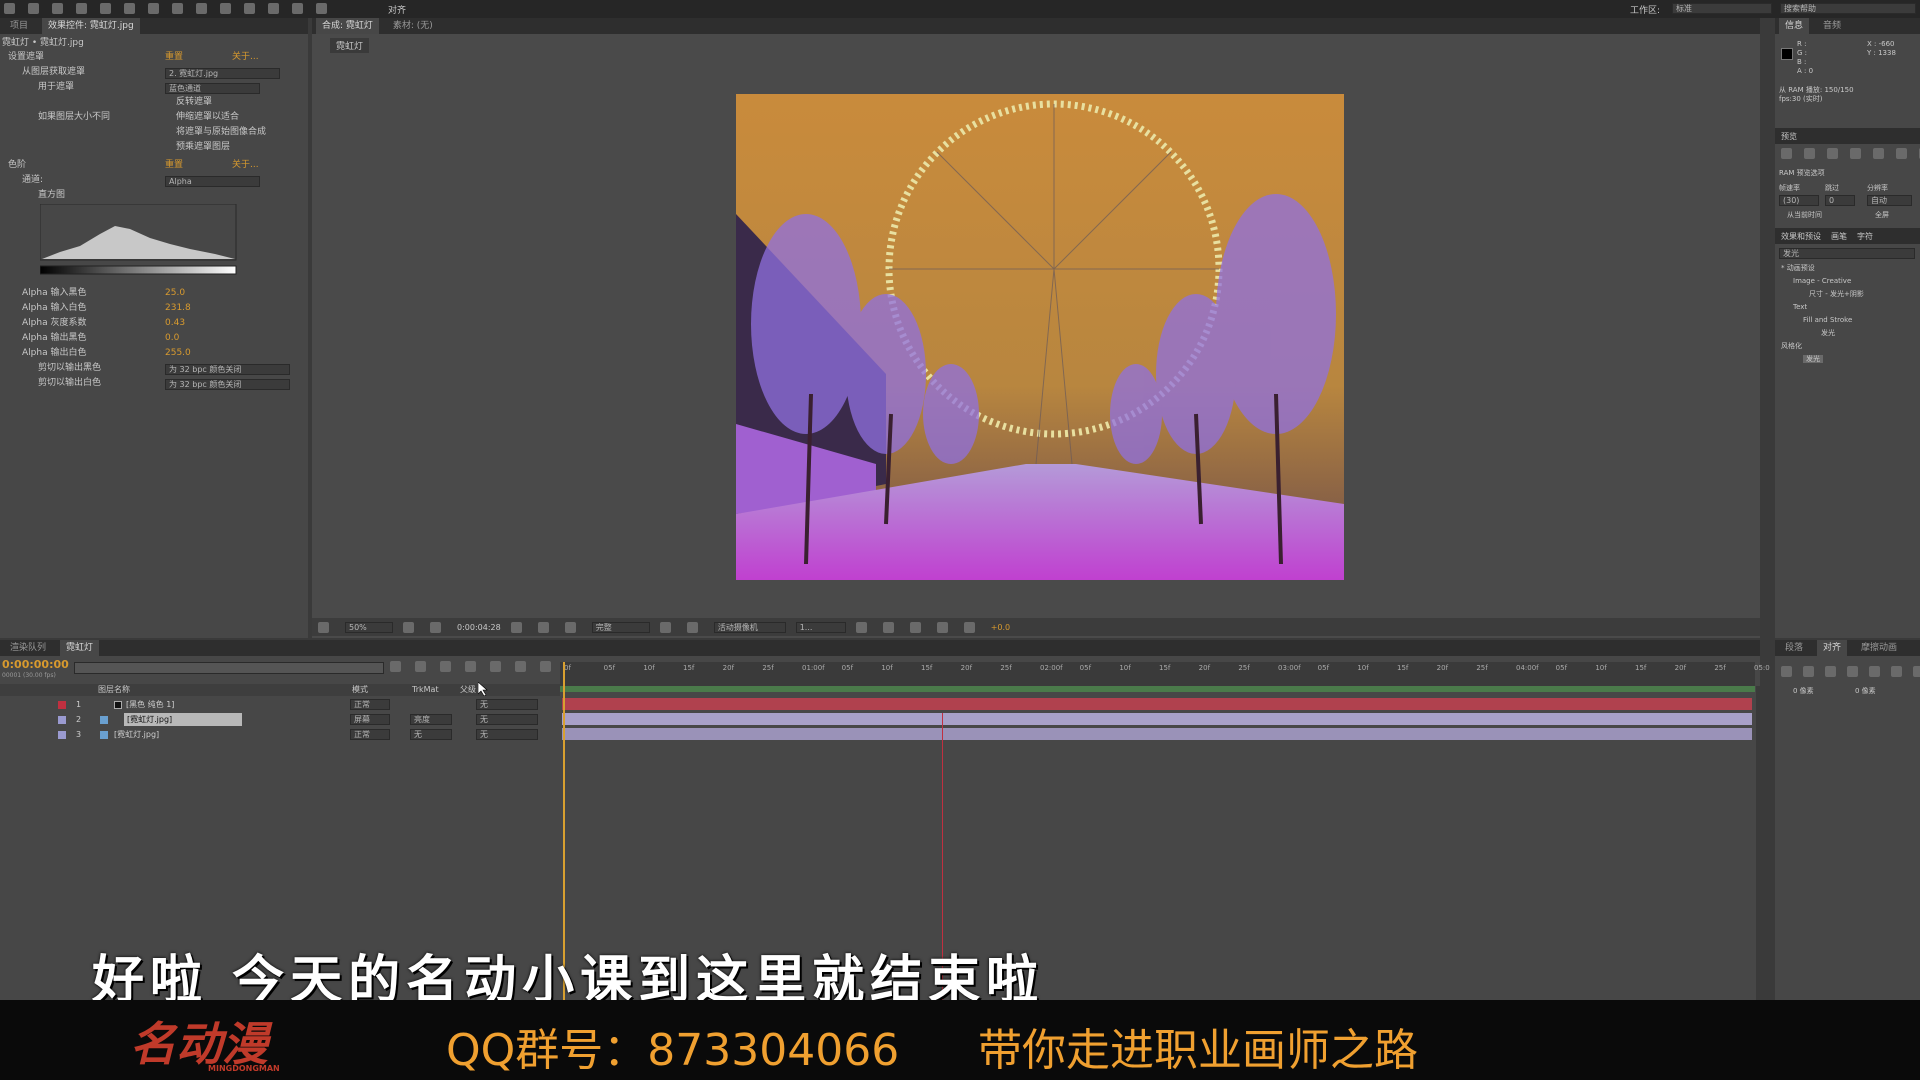  Describe the element at coordinates (420, 666) in the screenshot. I see `draft-3d-icon` at that location.